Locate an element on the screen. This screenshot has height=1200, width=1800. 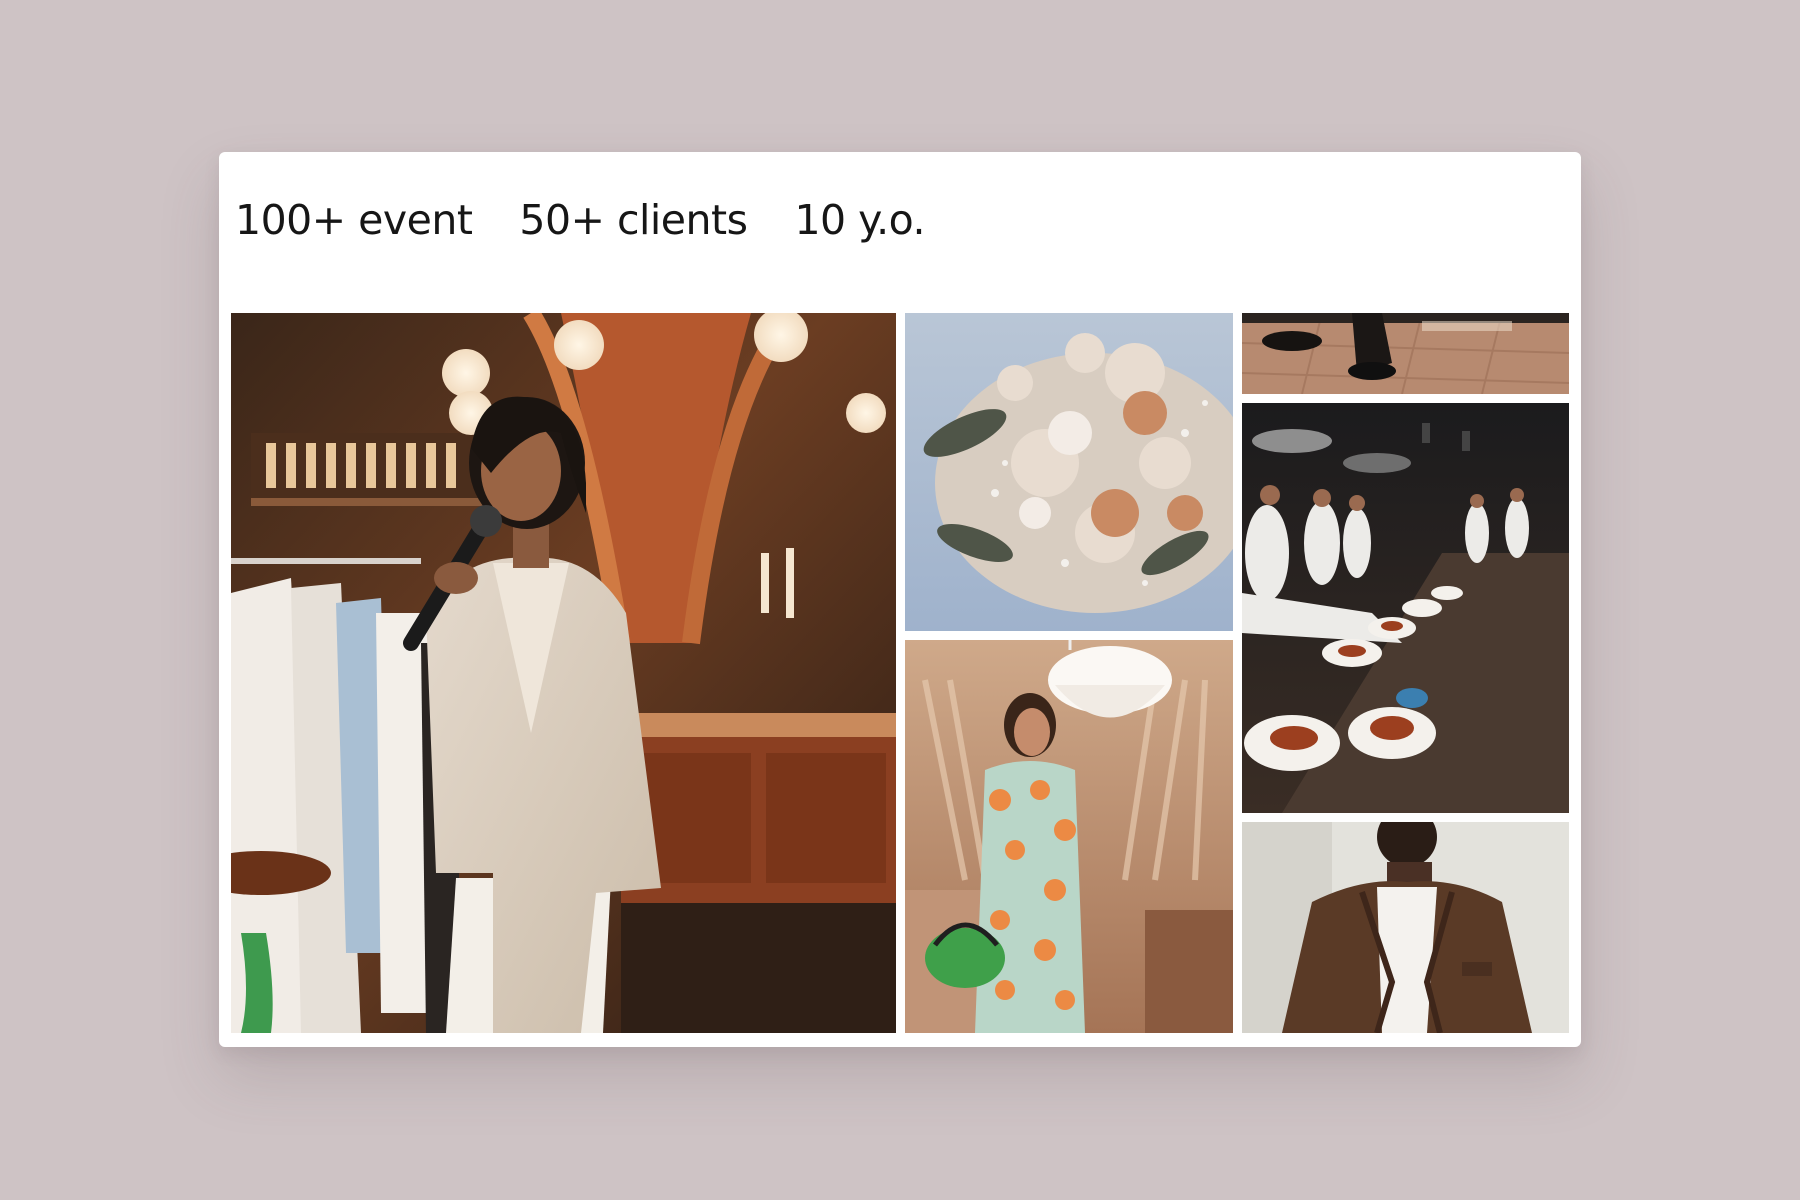
stat-years: 10 y.o. is located at coordinates (860, 220).